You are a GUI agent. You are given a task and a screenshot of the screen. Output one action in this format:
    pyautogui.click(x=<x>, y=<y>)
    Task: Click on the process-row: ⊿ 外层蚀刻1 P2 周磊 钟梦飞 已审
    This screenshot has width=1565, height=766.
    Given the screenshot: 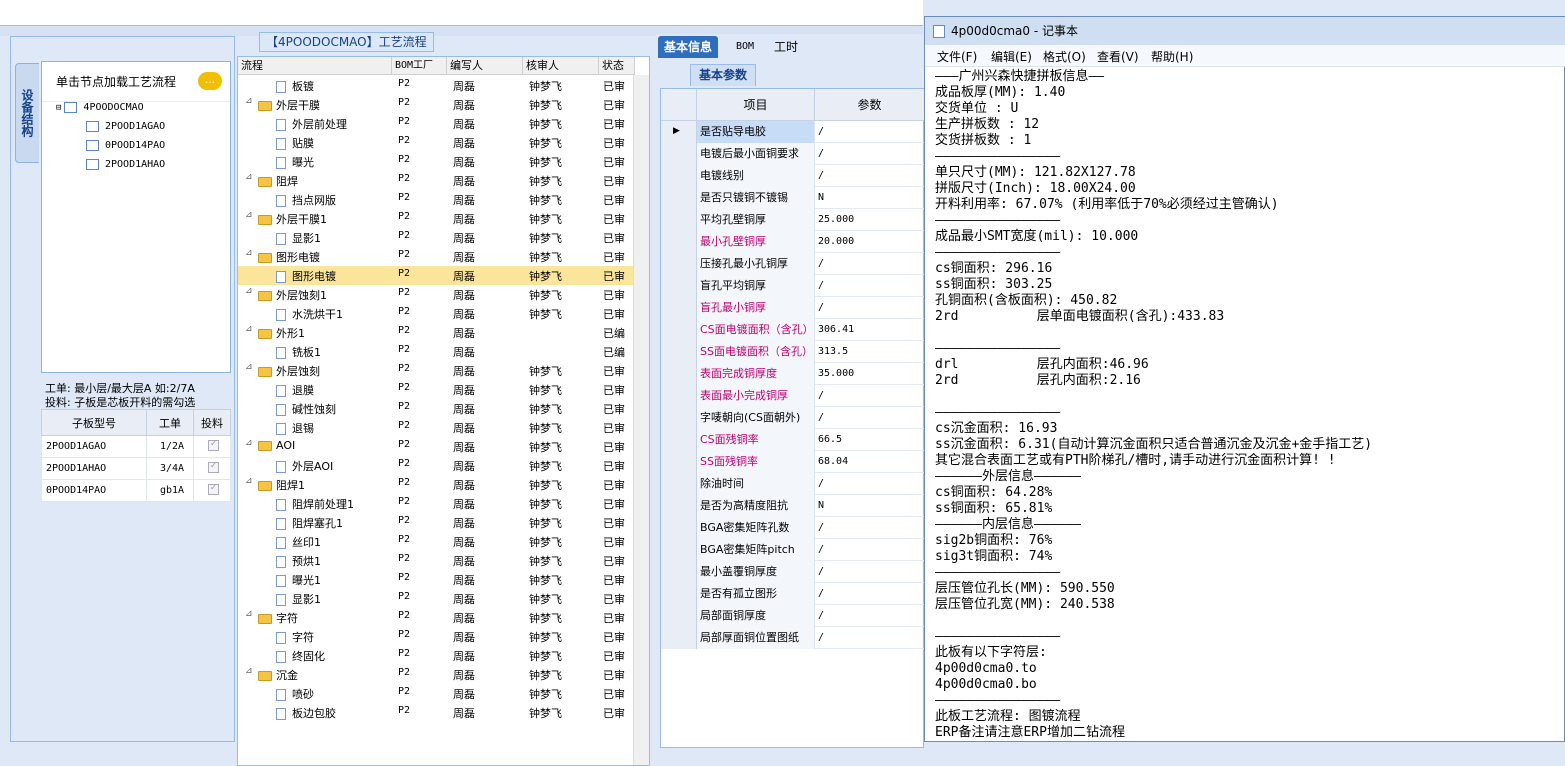 What is the action you would take?
    pyautogui.click(x=436, y=294)
    